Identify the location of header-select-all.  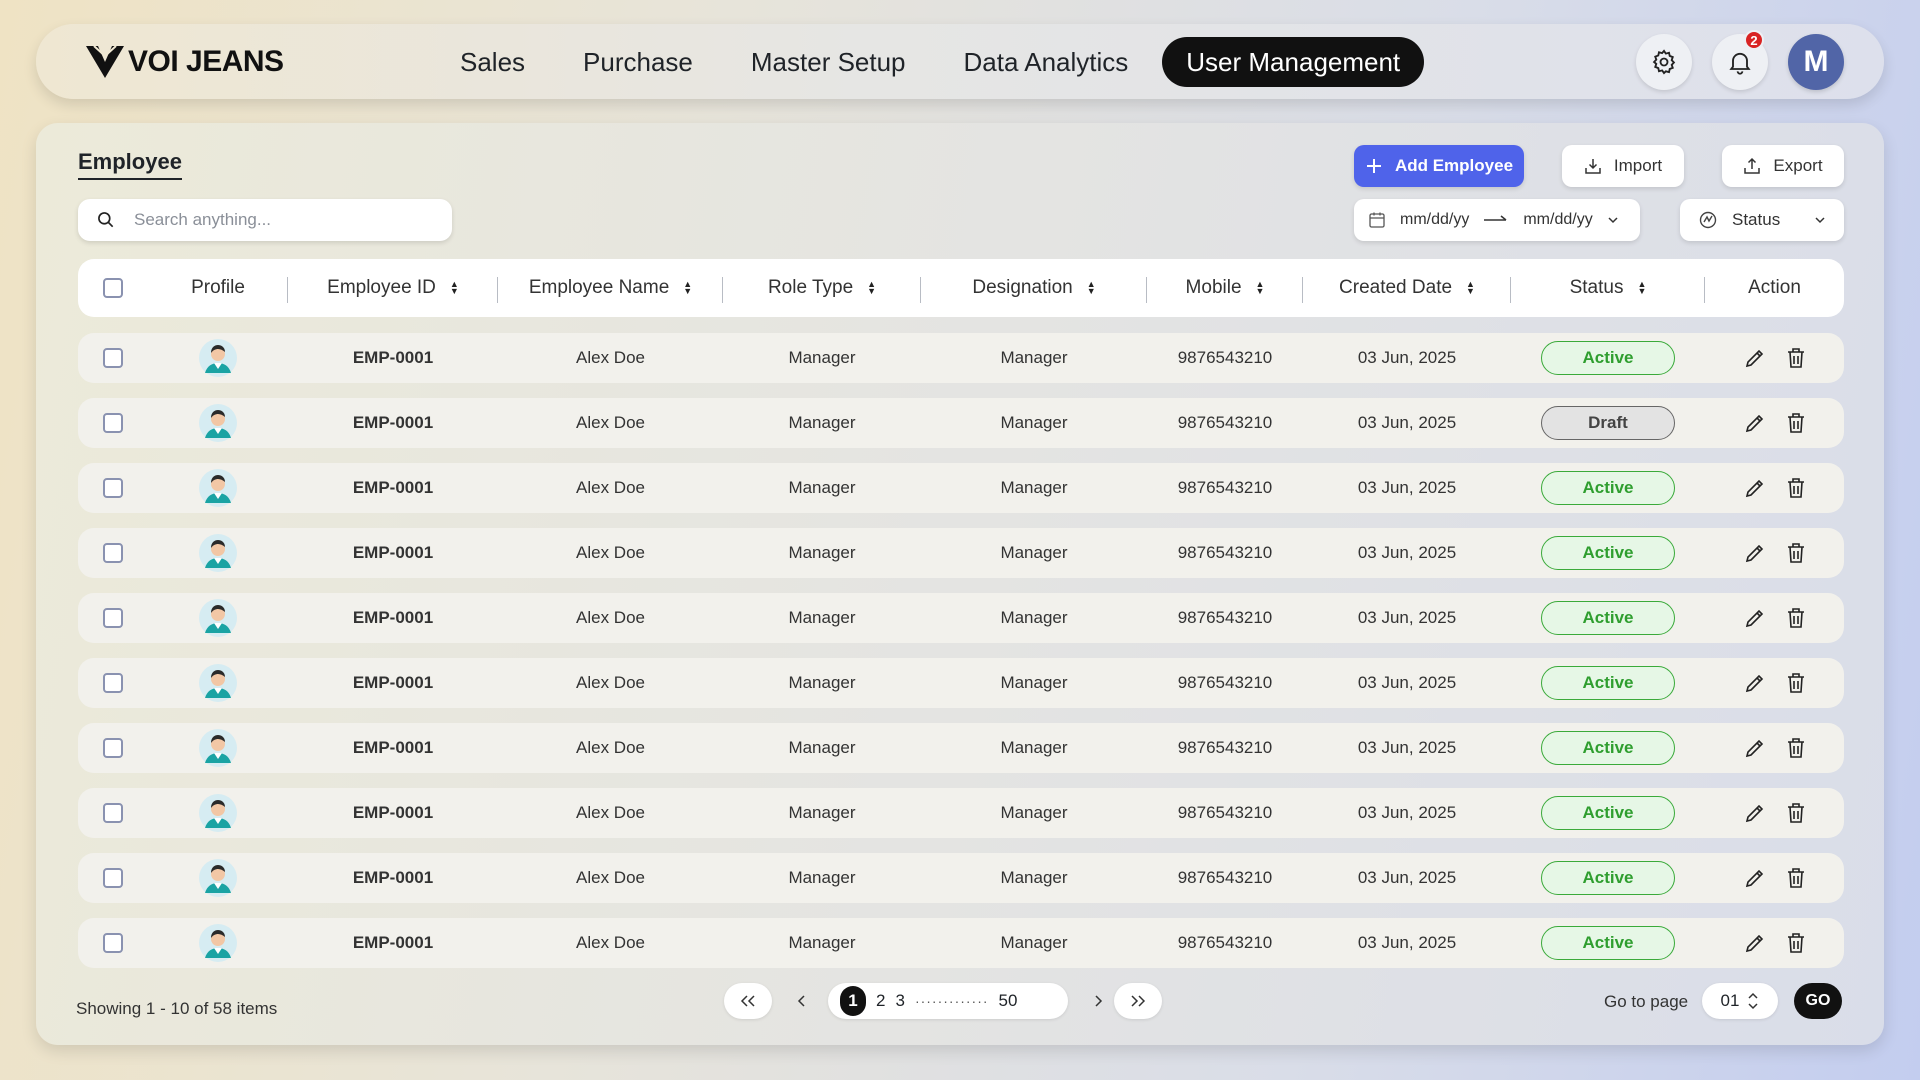
(113, 288).